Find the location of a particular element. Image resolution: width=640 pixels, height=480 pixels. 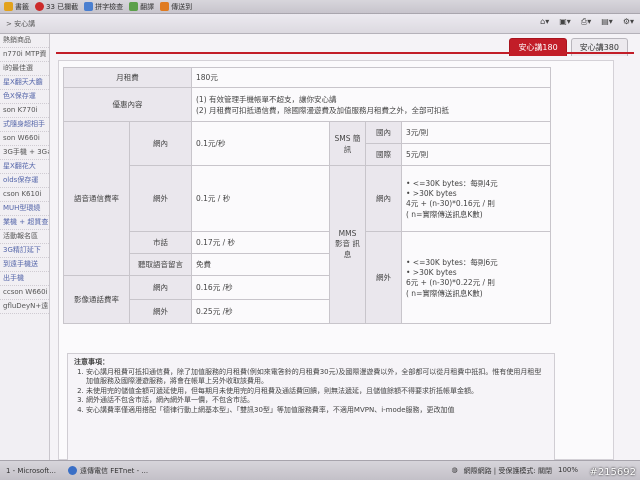

sms-intl-label: 國際 is located at coordinates (383, 154).